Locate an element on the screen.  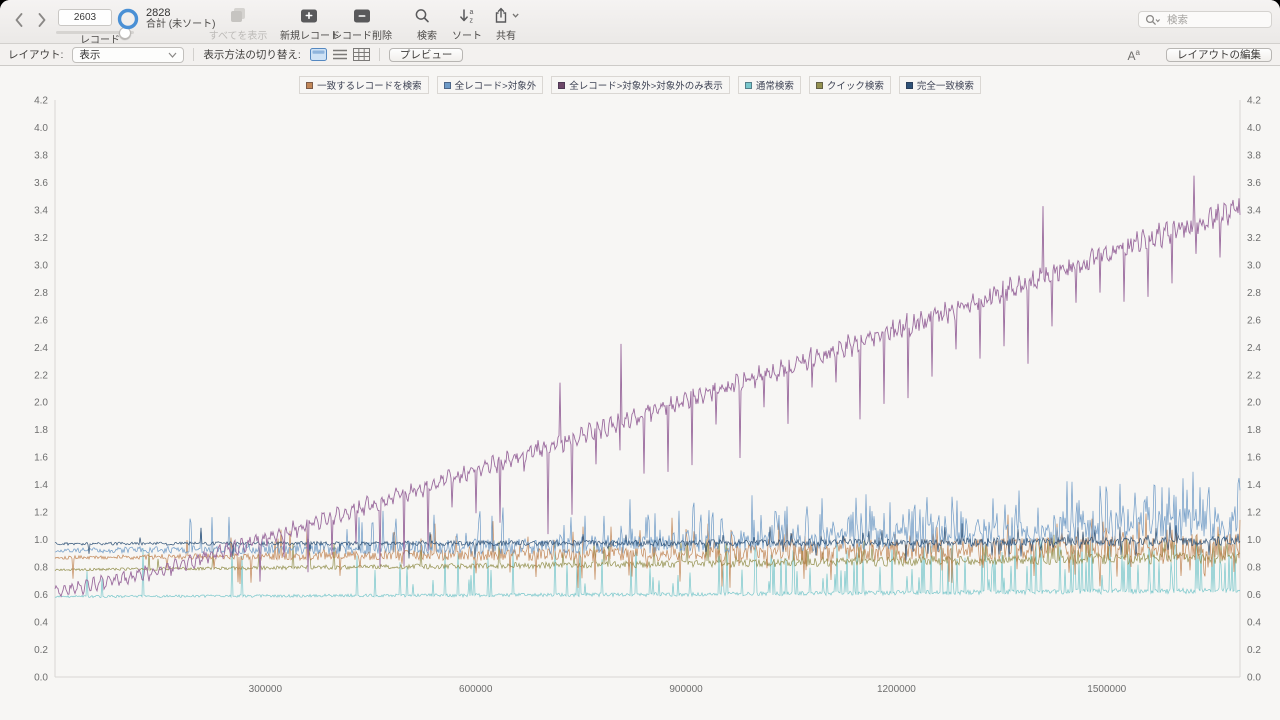
table-view-icon is located at coordinates (361, 54).